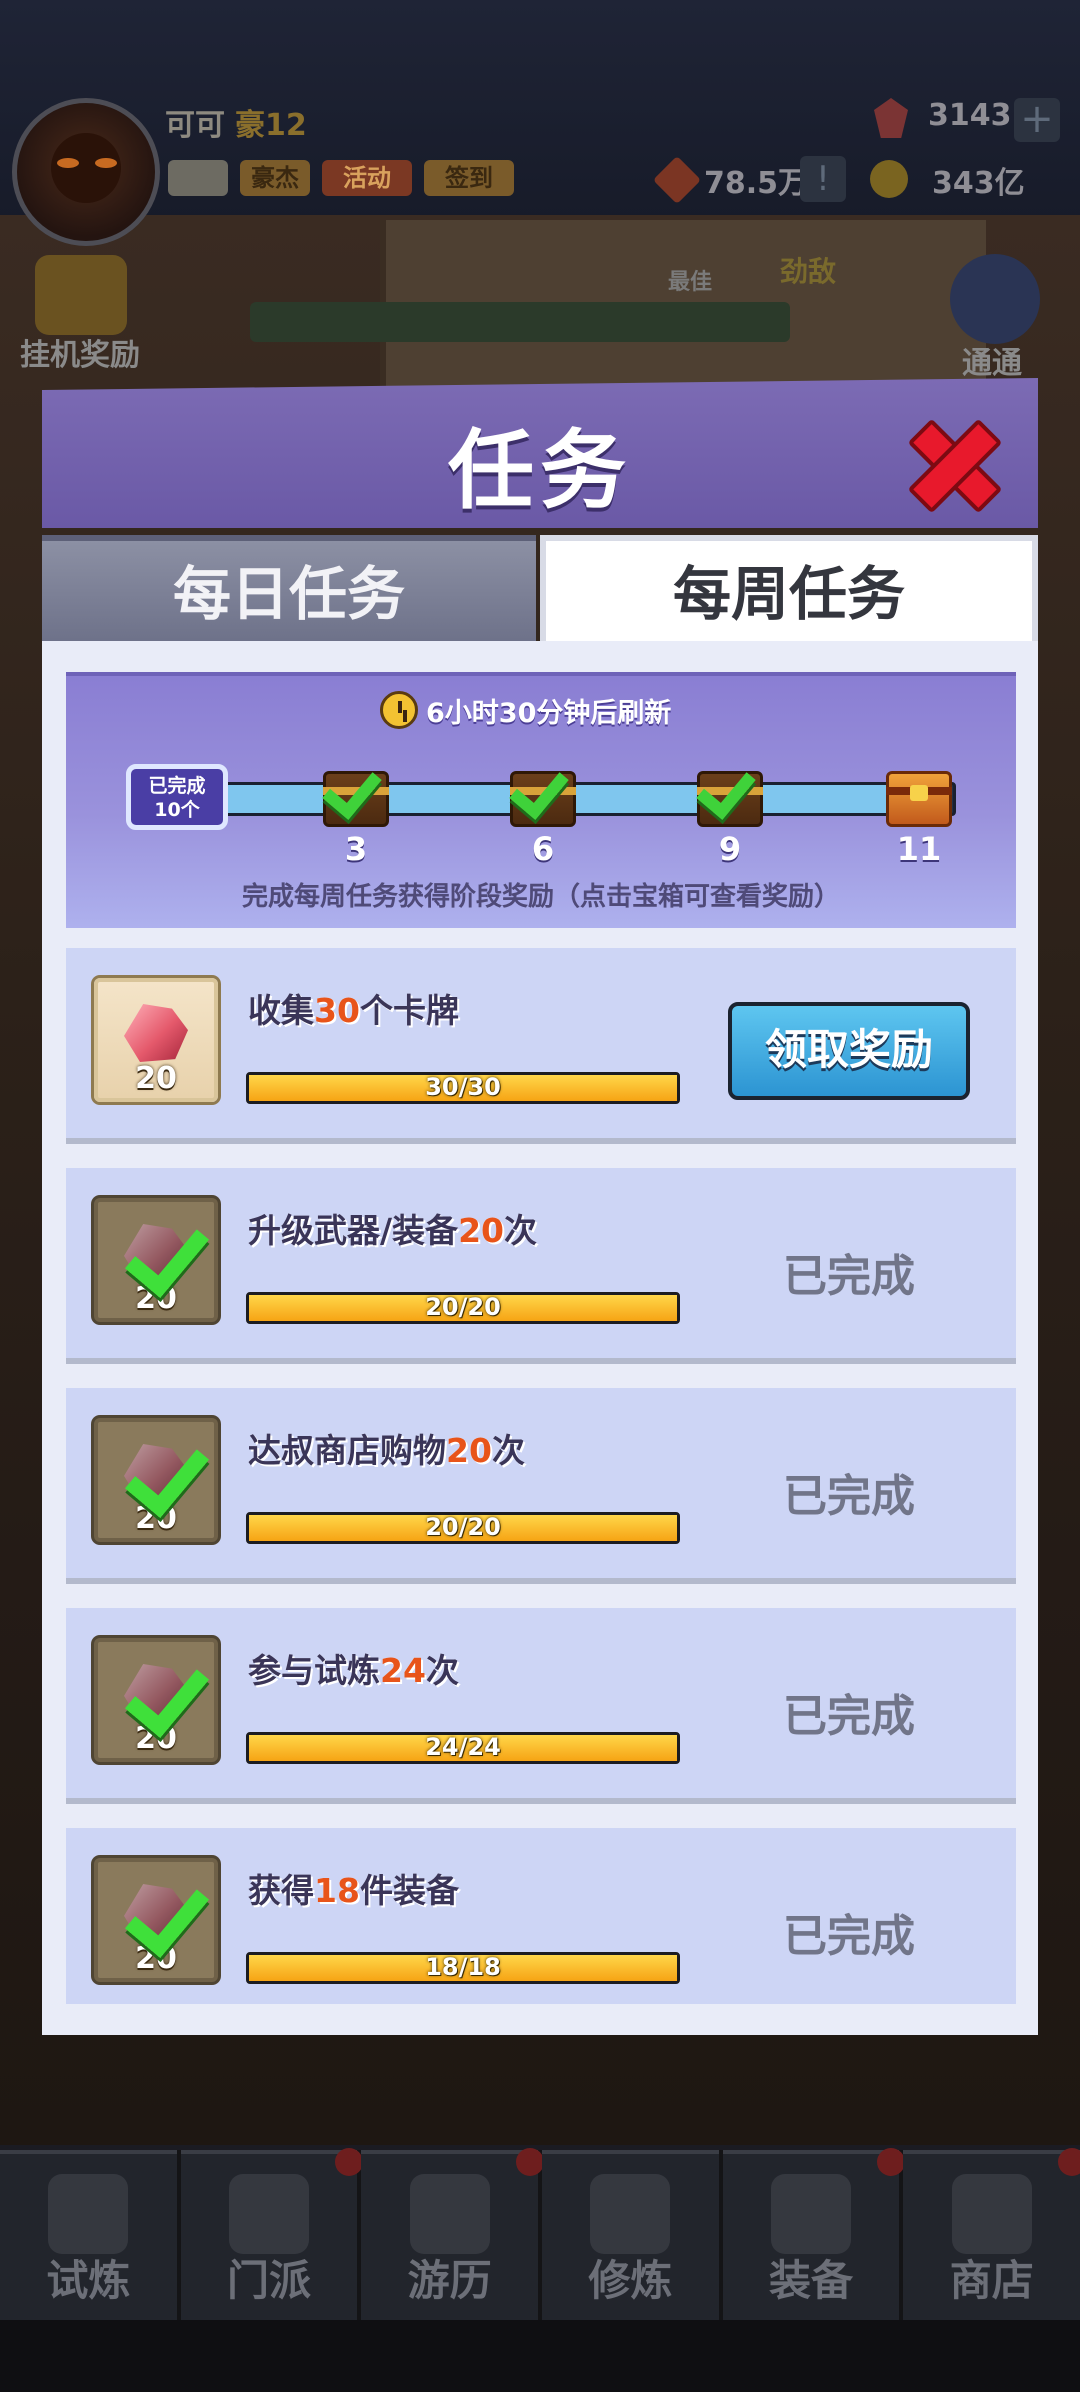 The width and height of the screenshot is (1080, 2392). Describe the element at coordinates (823, 179) in the screenshot. I see `power-info-button: !` at that location.